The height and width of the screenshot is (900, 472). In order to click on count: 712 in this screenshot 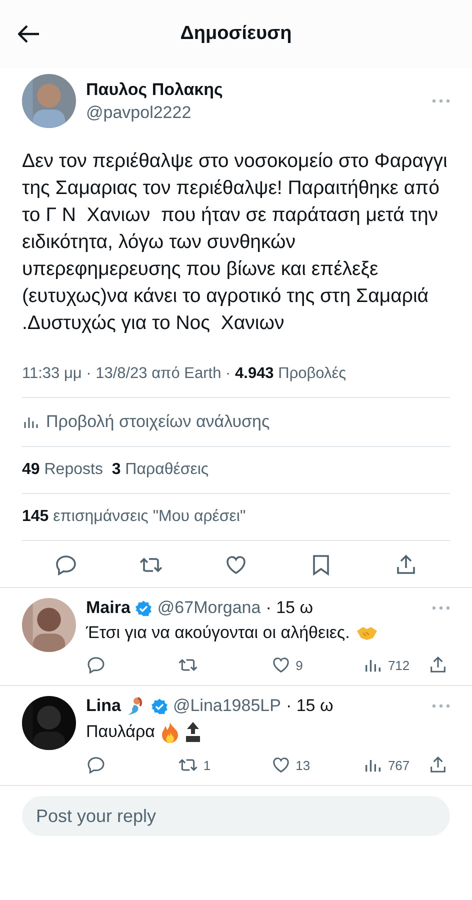, I will do `click(399, 665)`.